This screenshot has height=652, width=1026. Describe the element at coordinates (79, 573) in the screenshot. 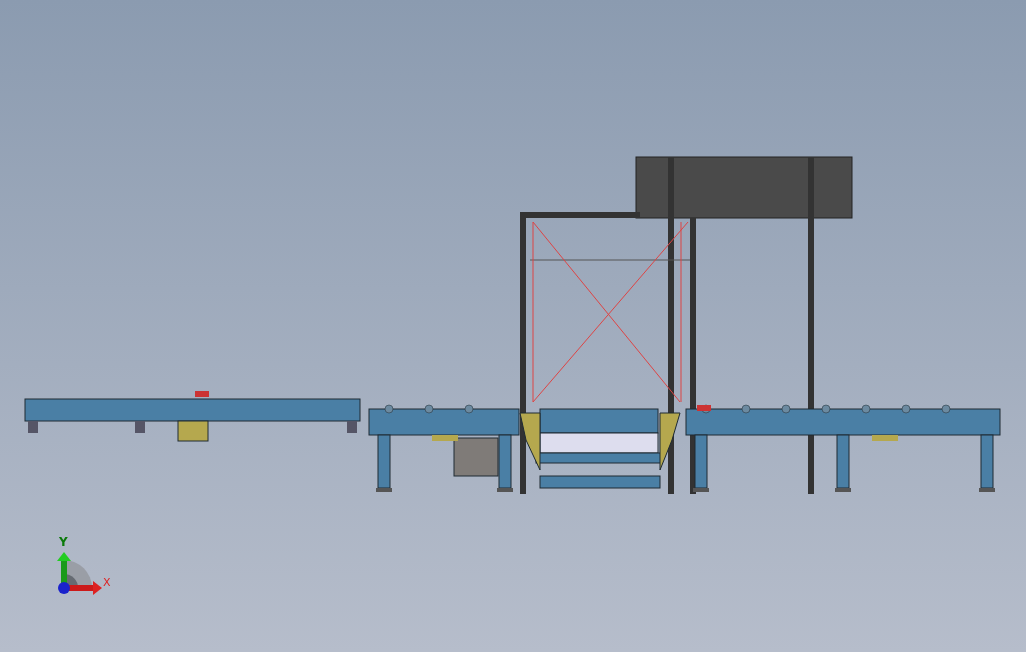

I see `axis-triad-drawing` at that location.